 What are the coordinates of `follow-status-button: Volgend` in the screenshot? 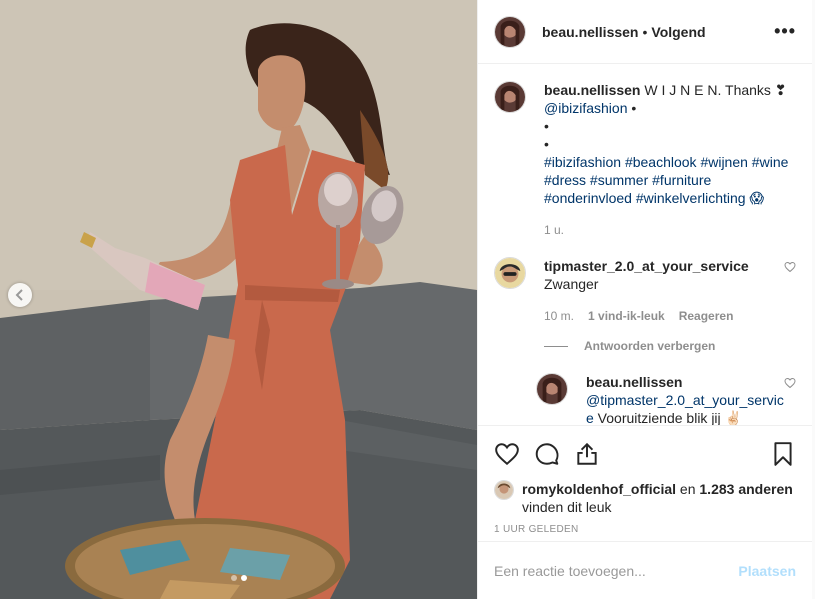 It's located at (678, 32).